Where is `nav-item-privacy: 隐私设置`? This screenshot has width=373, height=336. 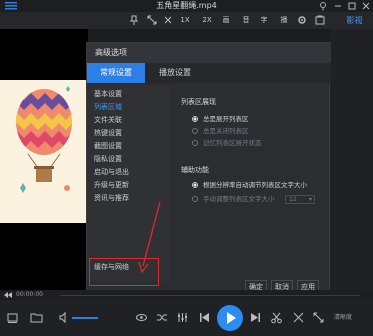 nav-item-privacy: 隐私设置 is located at coordinates (128, 159).